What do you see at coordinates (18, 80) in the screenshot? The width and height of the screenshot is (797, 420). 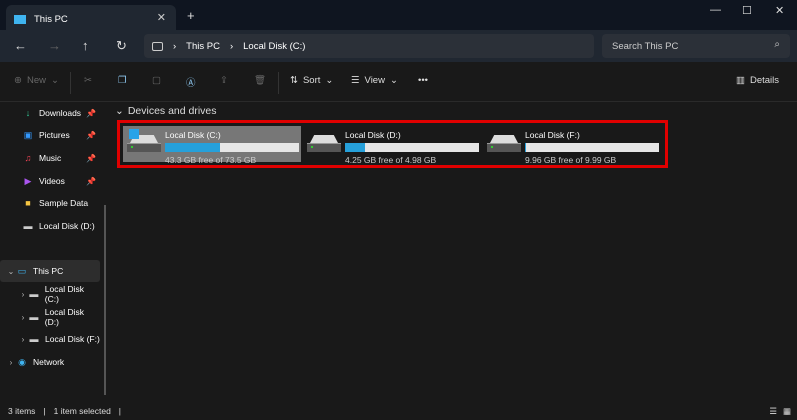 I see `plus-circle-icon: ⊕` at bounding box center [18, 80].